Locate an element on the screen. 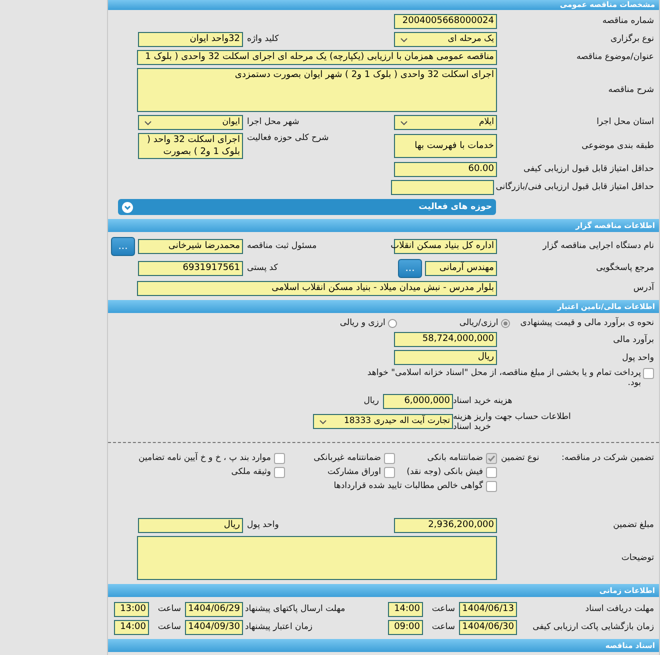  field-label: نام دستگاه اجرایی مناقصه گزار is located at coordinates (597, 246).